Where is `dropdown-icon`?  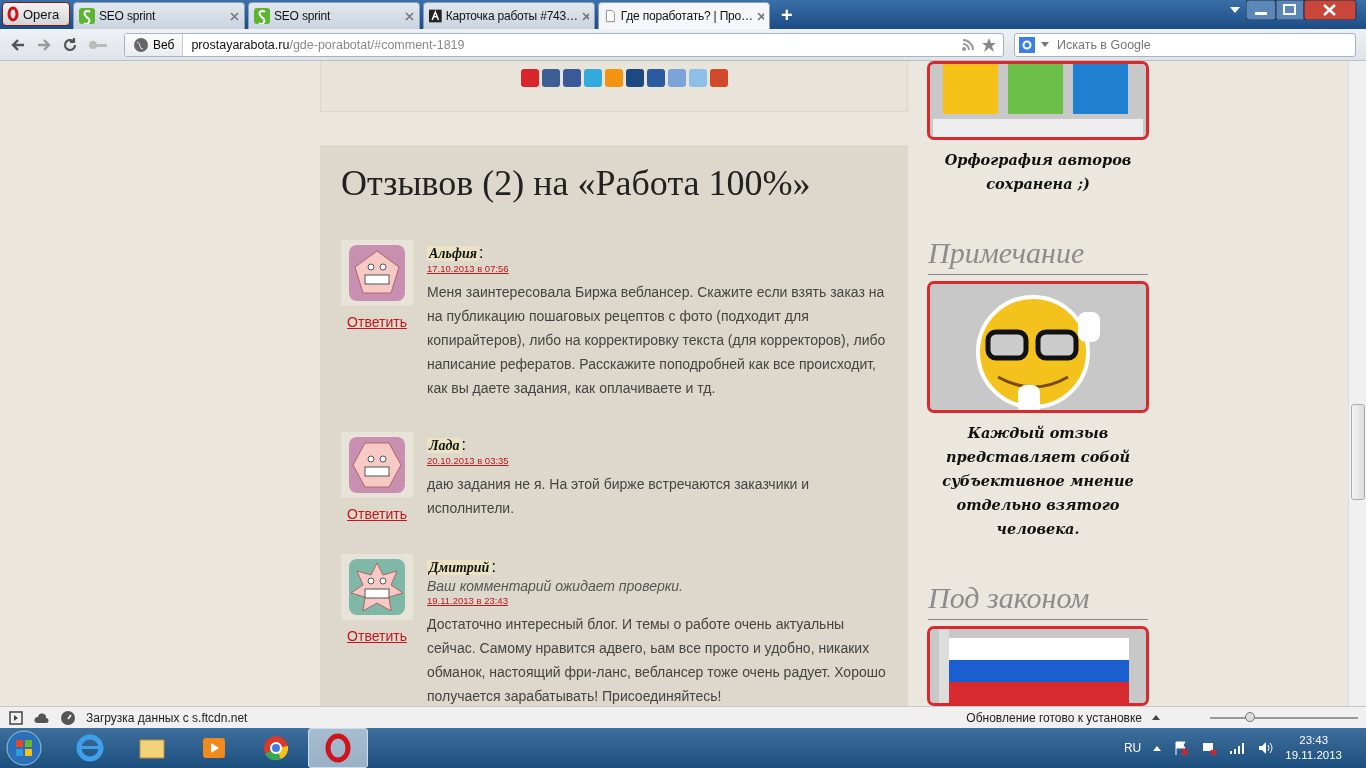 dropdown-icon is located at coordinates (1235, 10).